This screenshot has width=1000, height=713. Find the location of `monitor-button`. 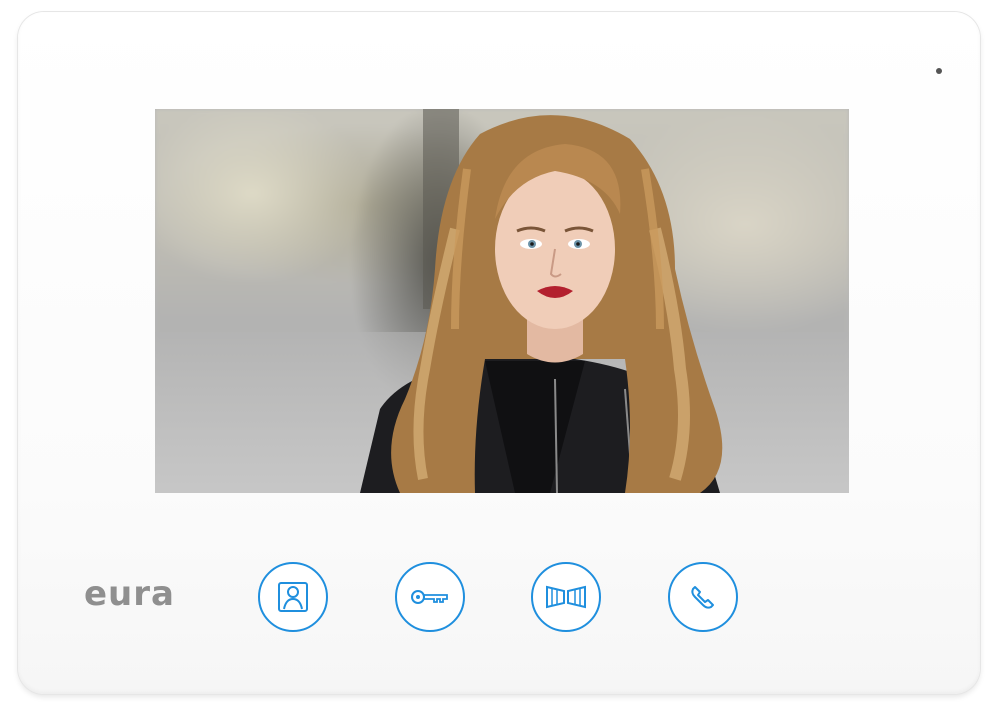

monitor-button is located at coordinates (293, 597).